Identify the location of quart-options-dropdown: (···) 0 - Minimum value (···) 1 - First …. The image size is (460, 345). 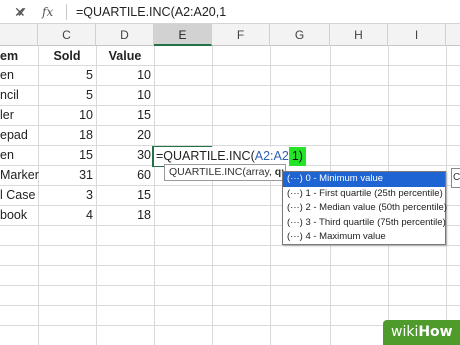
(364, 208).